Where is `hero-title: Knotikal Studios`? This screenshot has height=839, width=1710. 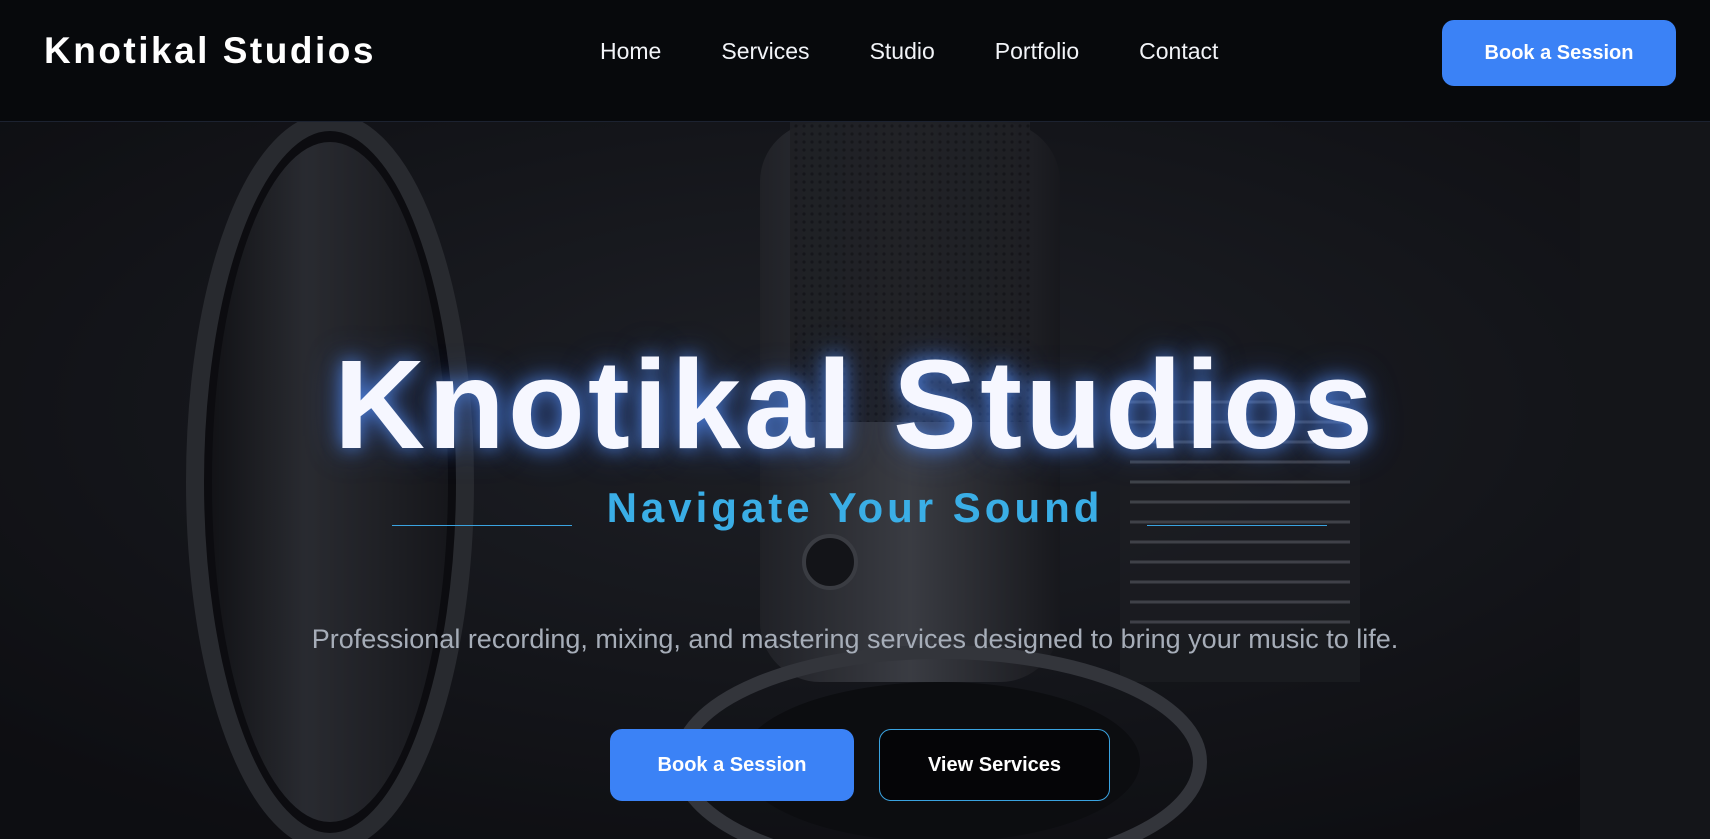
hero-title: Knotikal Studios is located at coordinates (855, 404).